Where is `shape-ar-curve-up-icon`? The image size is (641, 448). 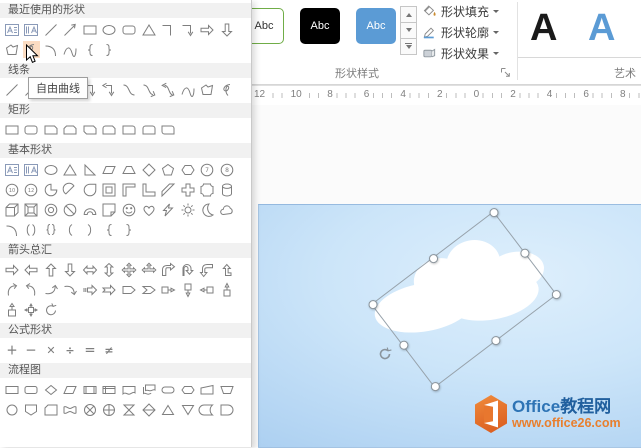
shape-ar-curve-up-icon is located at coordinates (50, 289).